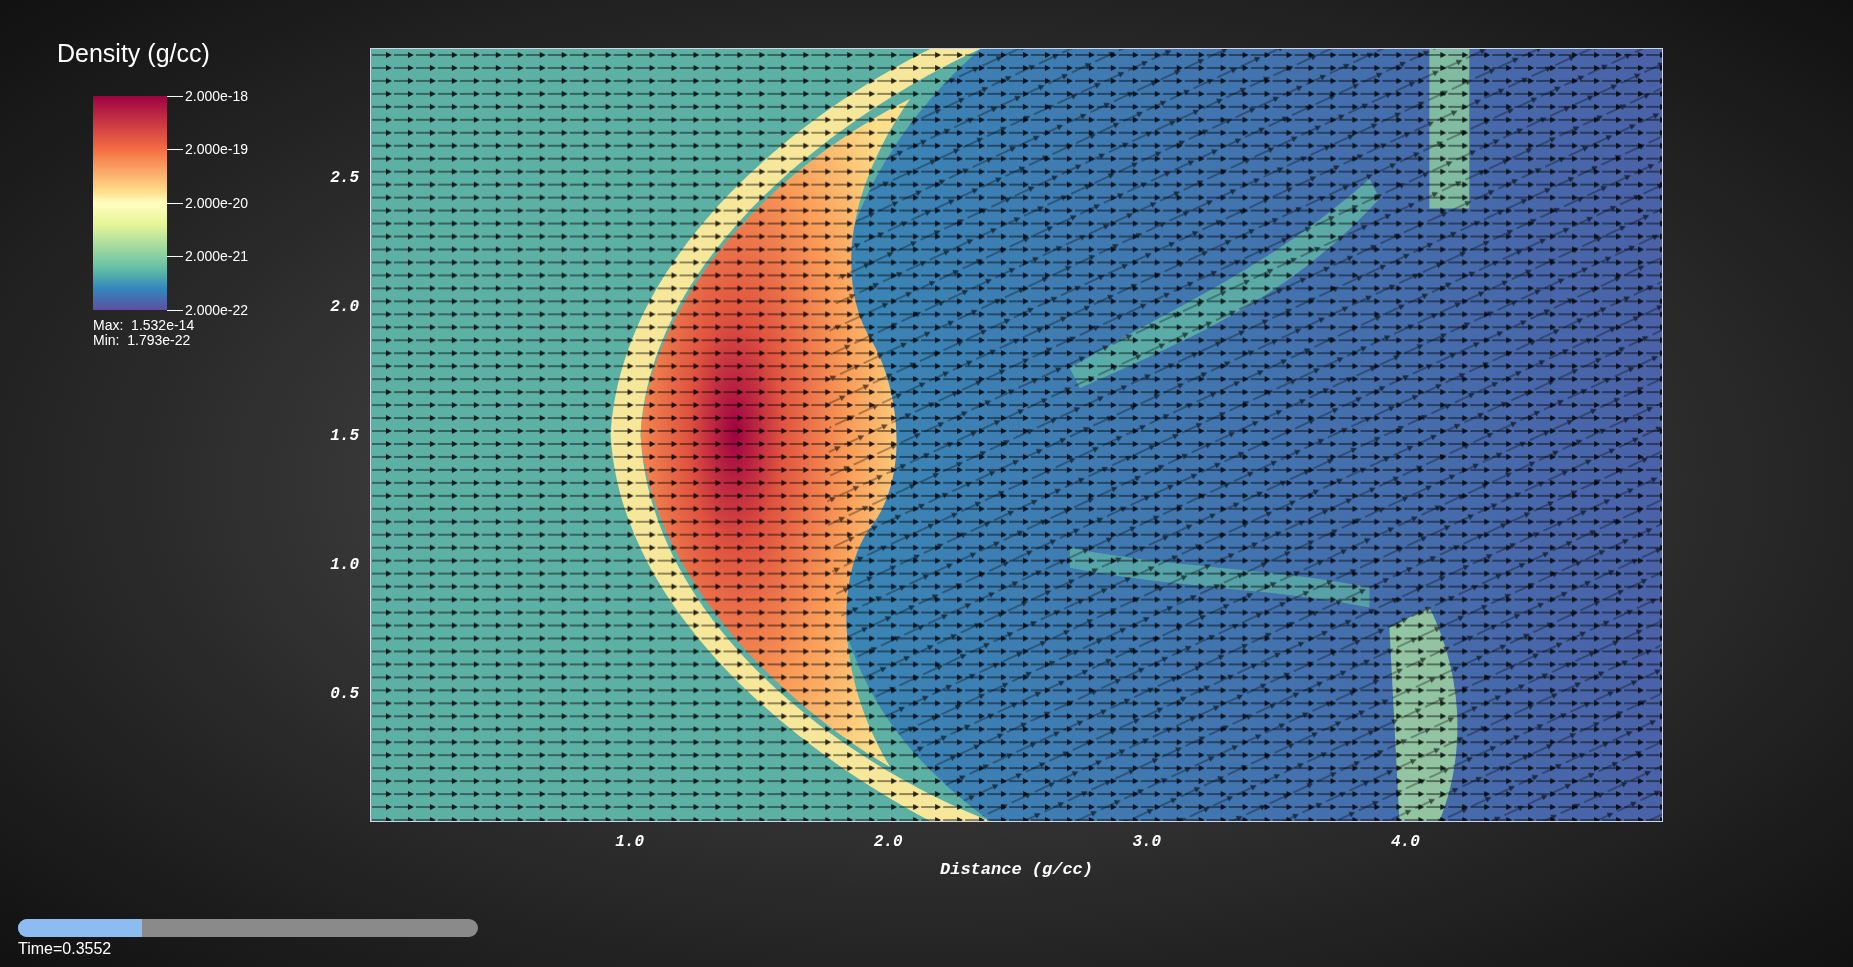 Image resolution: width=1853 pixels, height=967 pixels. Describe the element at coordinates (217, 310) in the screenshot. I see `legend-tick-label: 2.000e-22` at that location.